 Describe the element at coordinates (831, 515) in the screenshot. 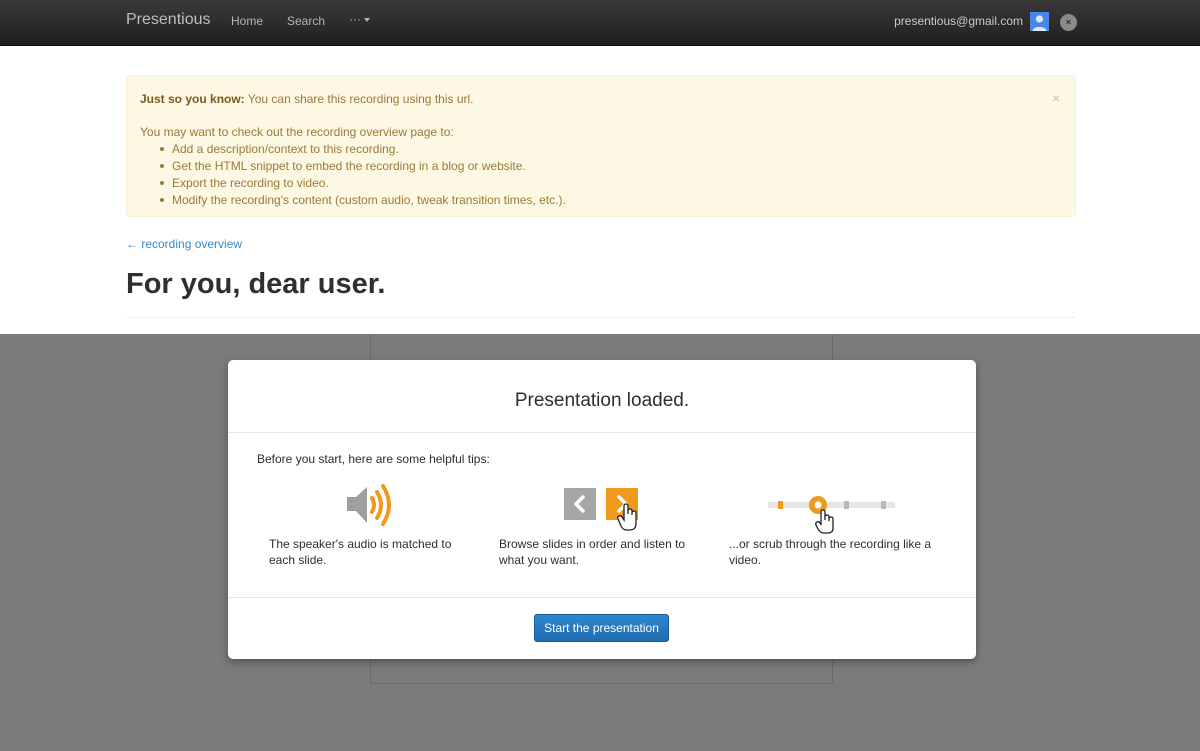

I see `scrubber-icon` at that location.